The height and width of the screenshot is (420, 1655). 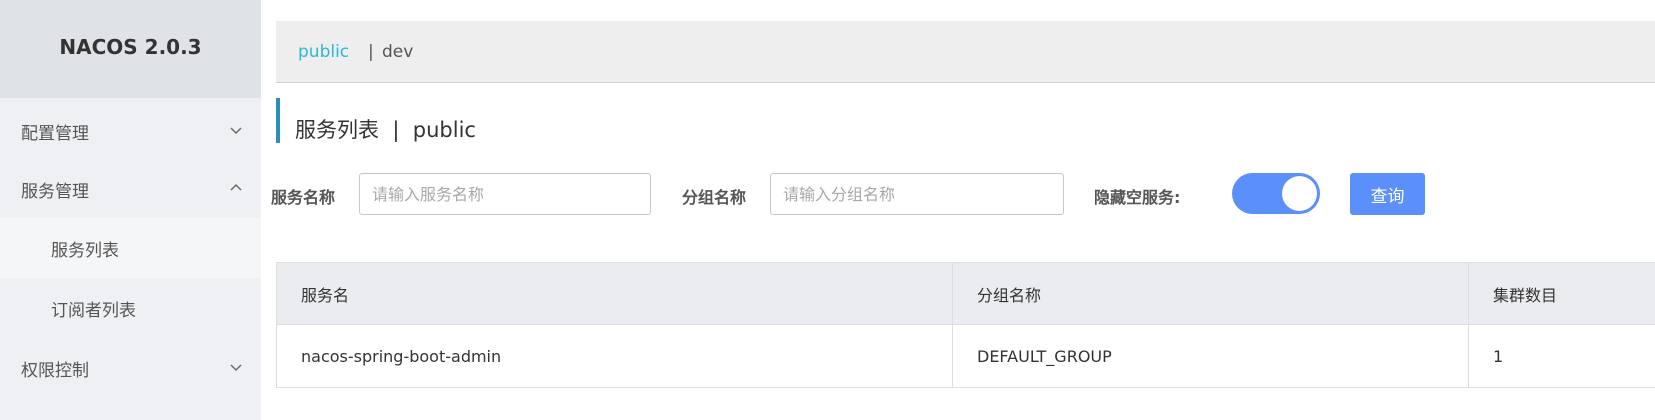 I want to click on service-name-input, so click(x=505, y=194).